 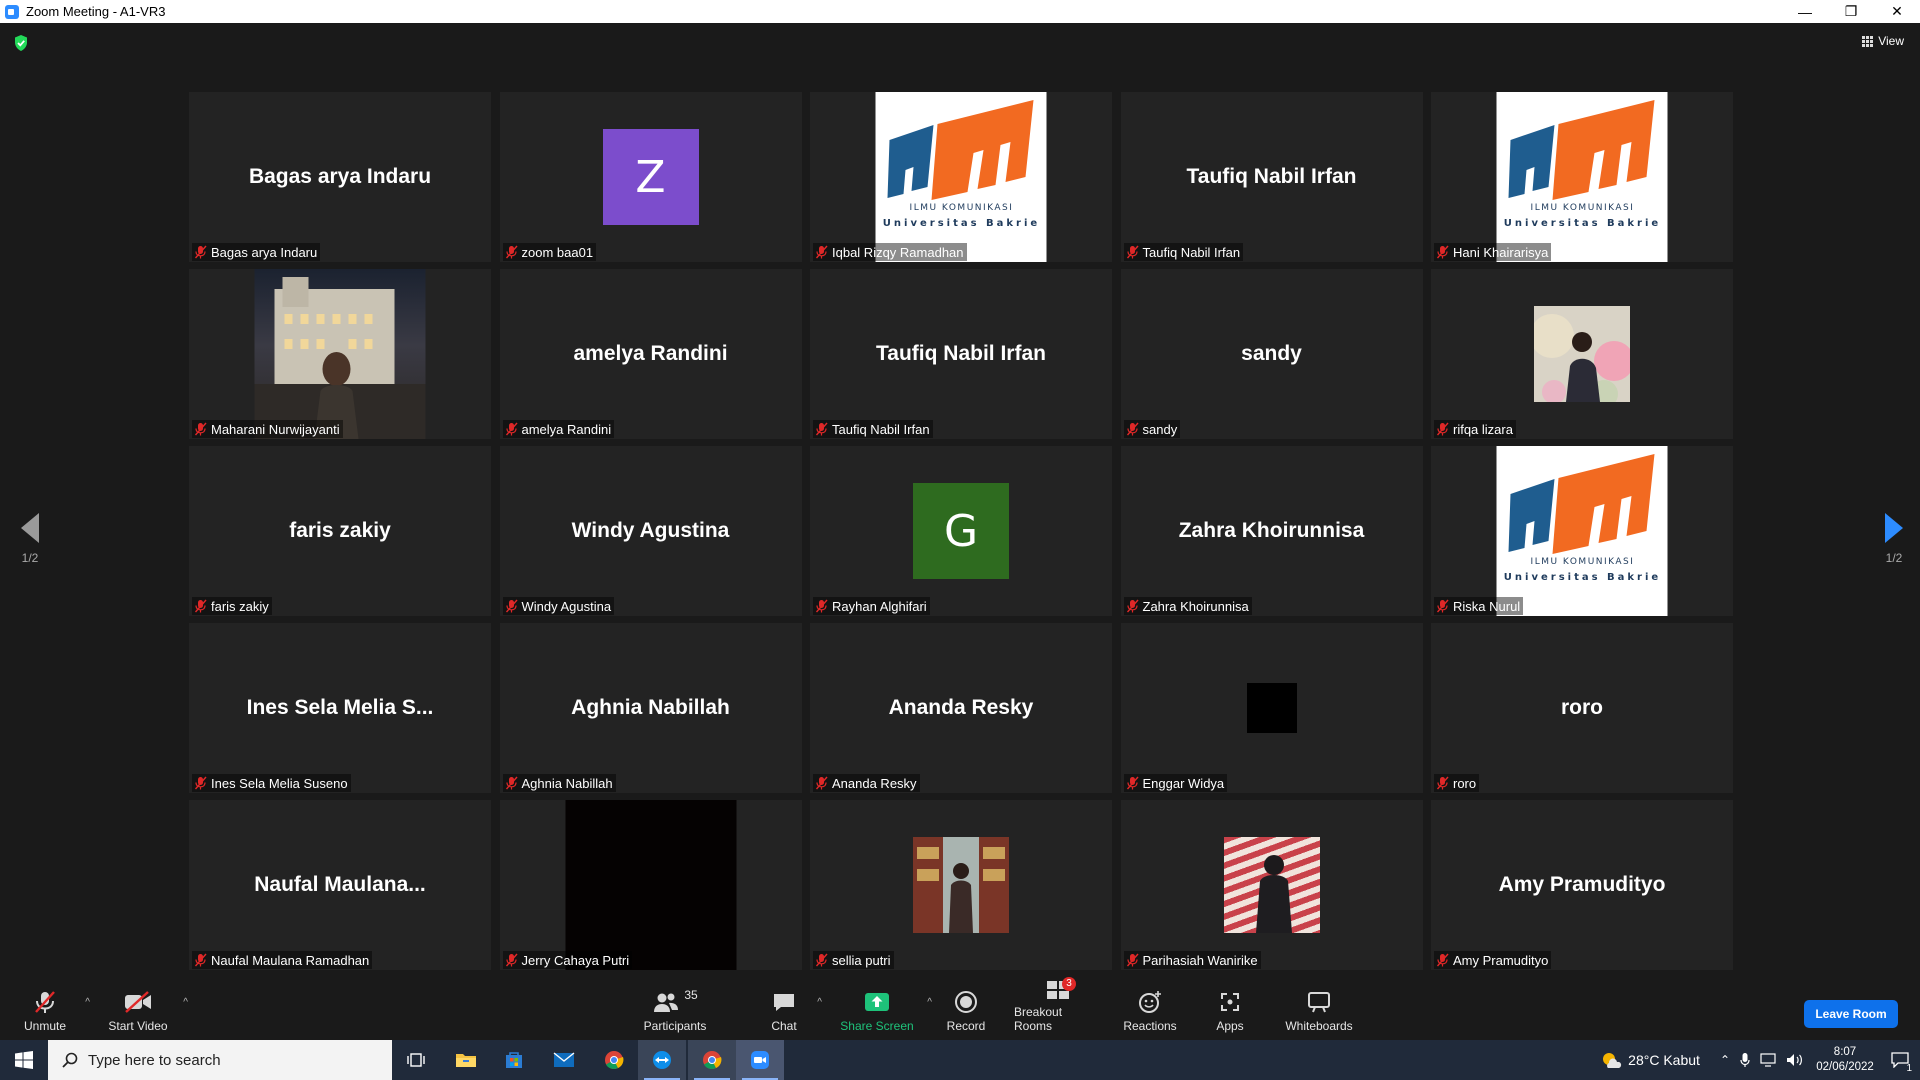 What do you see at coordinates (890, 252) in the screenshot?
I see `participant-name-label: Iqbal Rizqy Ramadhan` at bounding box center [890, 252].